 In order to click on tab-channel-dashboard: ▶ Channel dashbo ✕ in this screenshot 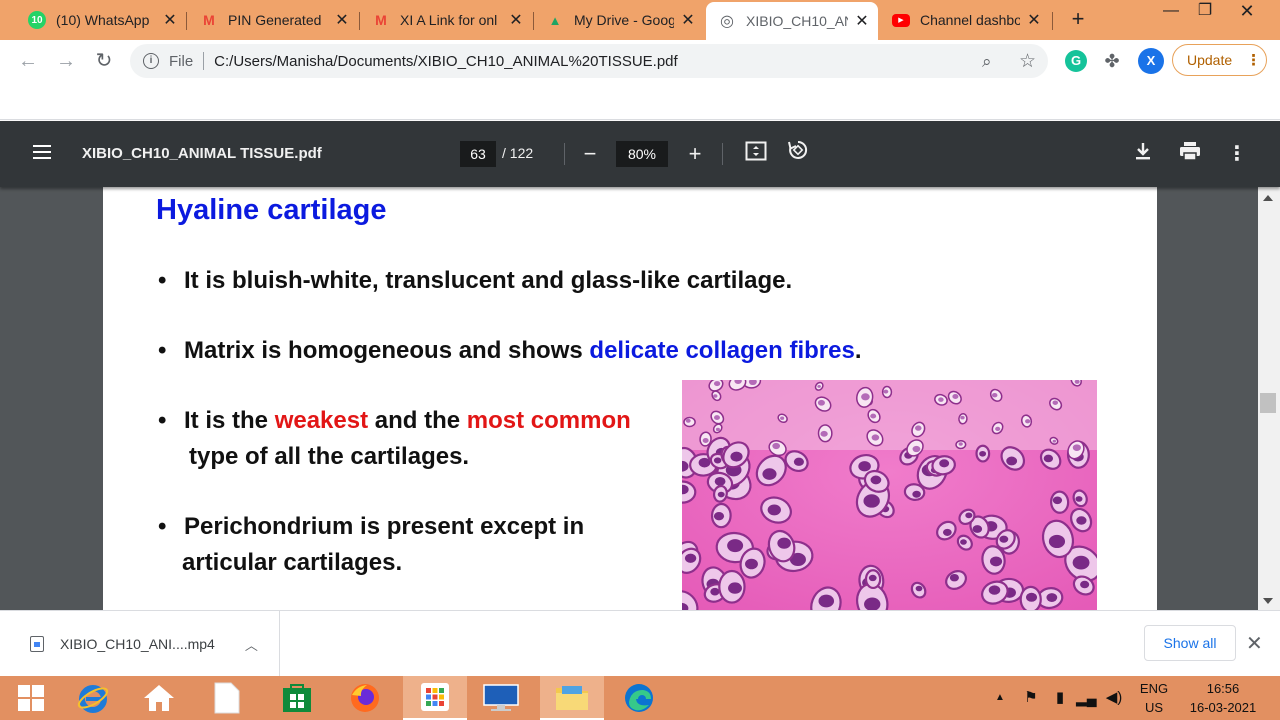, I will do `click(965, 20)`.